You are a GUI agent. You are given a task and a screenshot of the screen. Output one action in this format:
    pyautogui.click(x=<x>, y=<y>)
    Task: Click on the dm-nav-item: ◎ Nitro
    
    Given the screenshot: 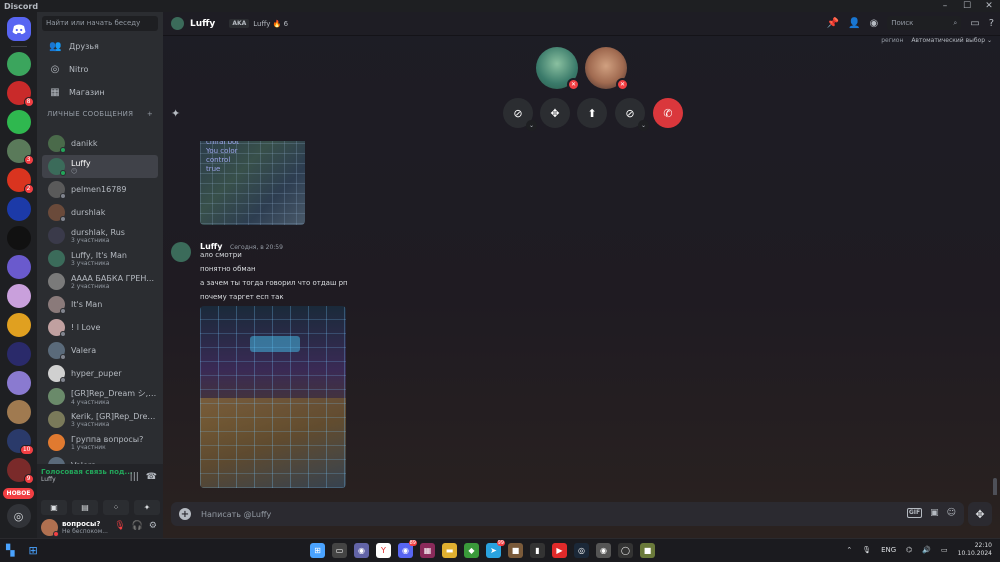 What is the action you would take?
    pyautogui.click(x=100, y=69)
    